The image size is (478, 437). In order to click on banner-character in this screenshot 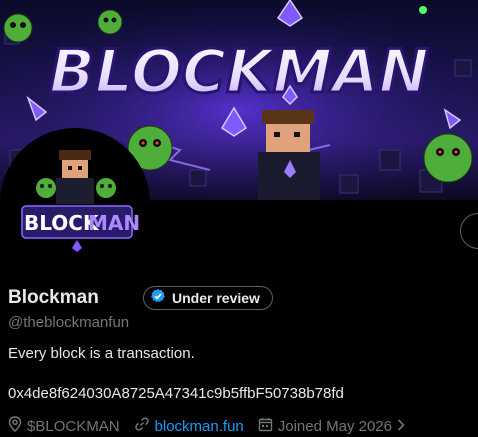, I will do `click(289, 155)`.